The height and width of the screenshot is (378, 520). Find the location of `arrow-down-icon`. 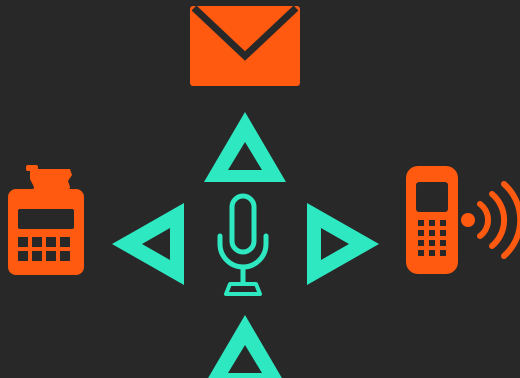

arrow-down-icon is located at coordinates (245, 346).